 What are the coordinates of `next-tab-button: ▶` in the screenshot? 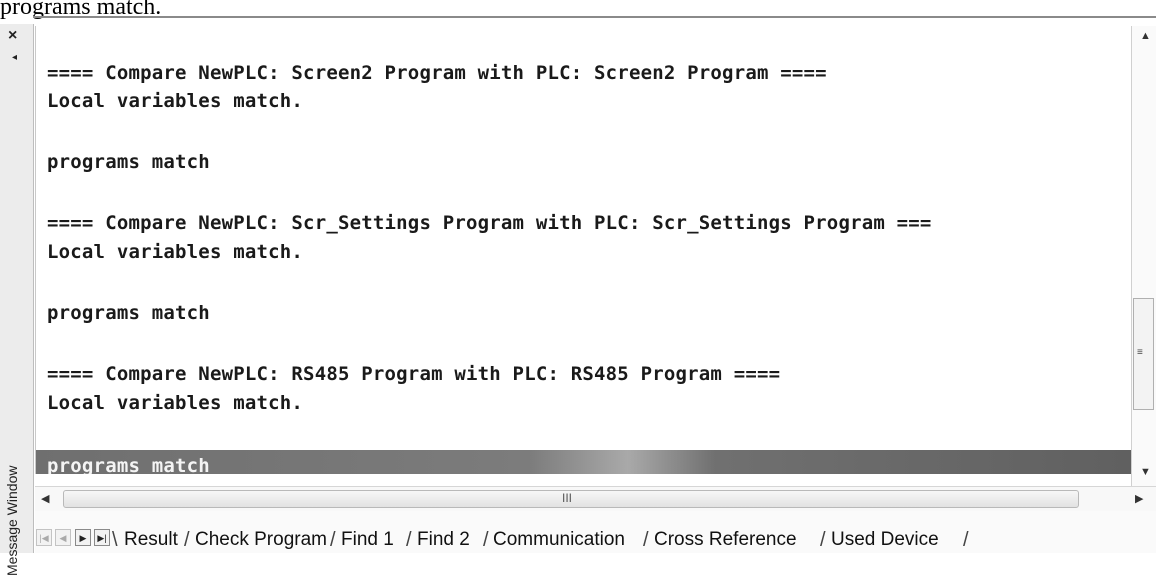 It's located at (83, 537).